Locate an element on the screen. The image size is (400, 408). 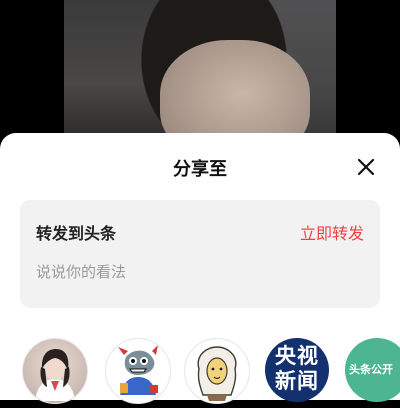
contact-avatar-4: 央视 新闻 is located at coordinates (297, 370).